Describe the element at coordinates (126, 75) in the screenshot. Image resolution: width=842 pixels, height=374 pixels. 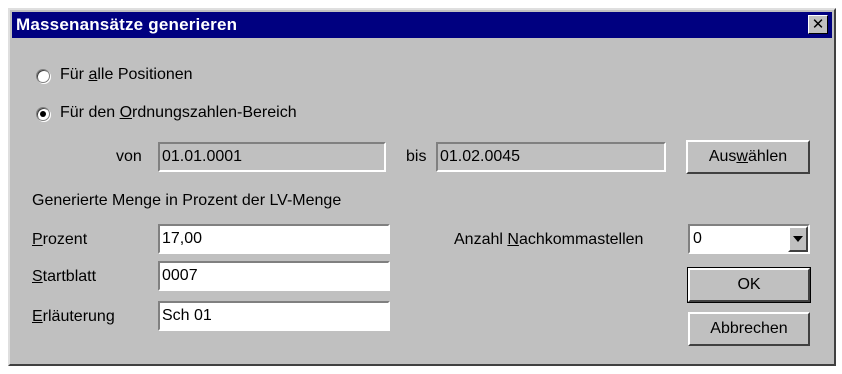
I see `radio-all-positions-label: Für alle Positionen` at that location.